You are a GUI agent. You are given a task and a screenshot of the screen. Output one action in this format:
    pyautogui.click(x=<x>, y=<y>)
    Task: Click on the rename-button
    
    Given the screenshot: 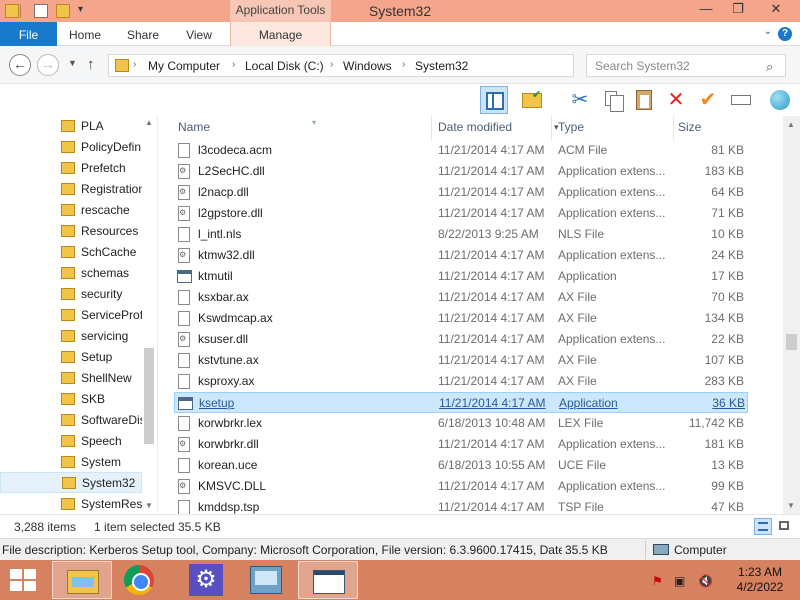 What is the action you would take?
    pyautogui.click(x=741, y=100)
    